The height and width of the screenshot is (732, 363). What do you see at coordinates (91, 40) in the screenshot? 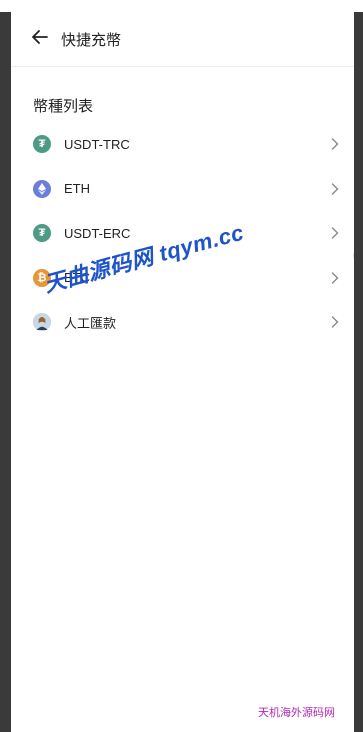
I see `page-title: 快捷充幣` at bounding box center [91, 40].